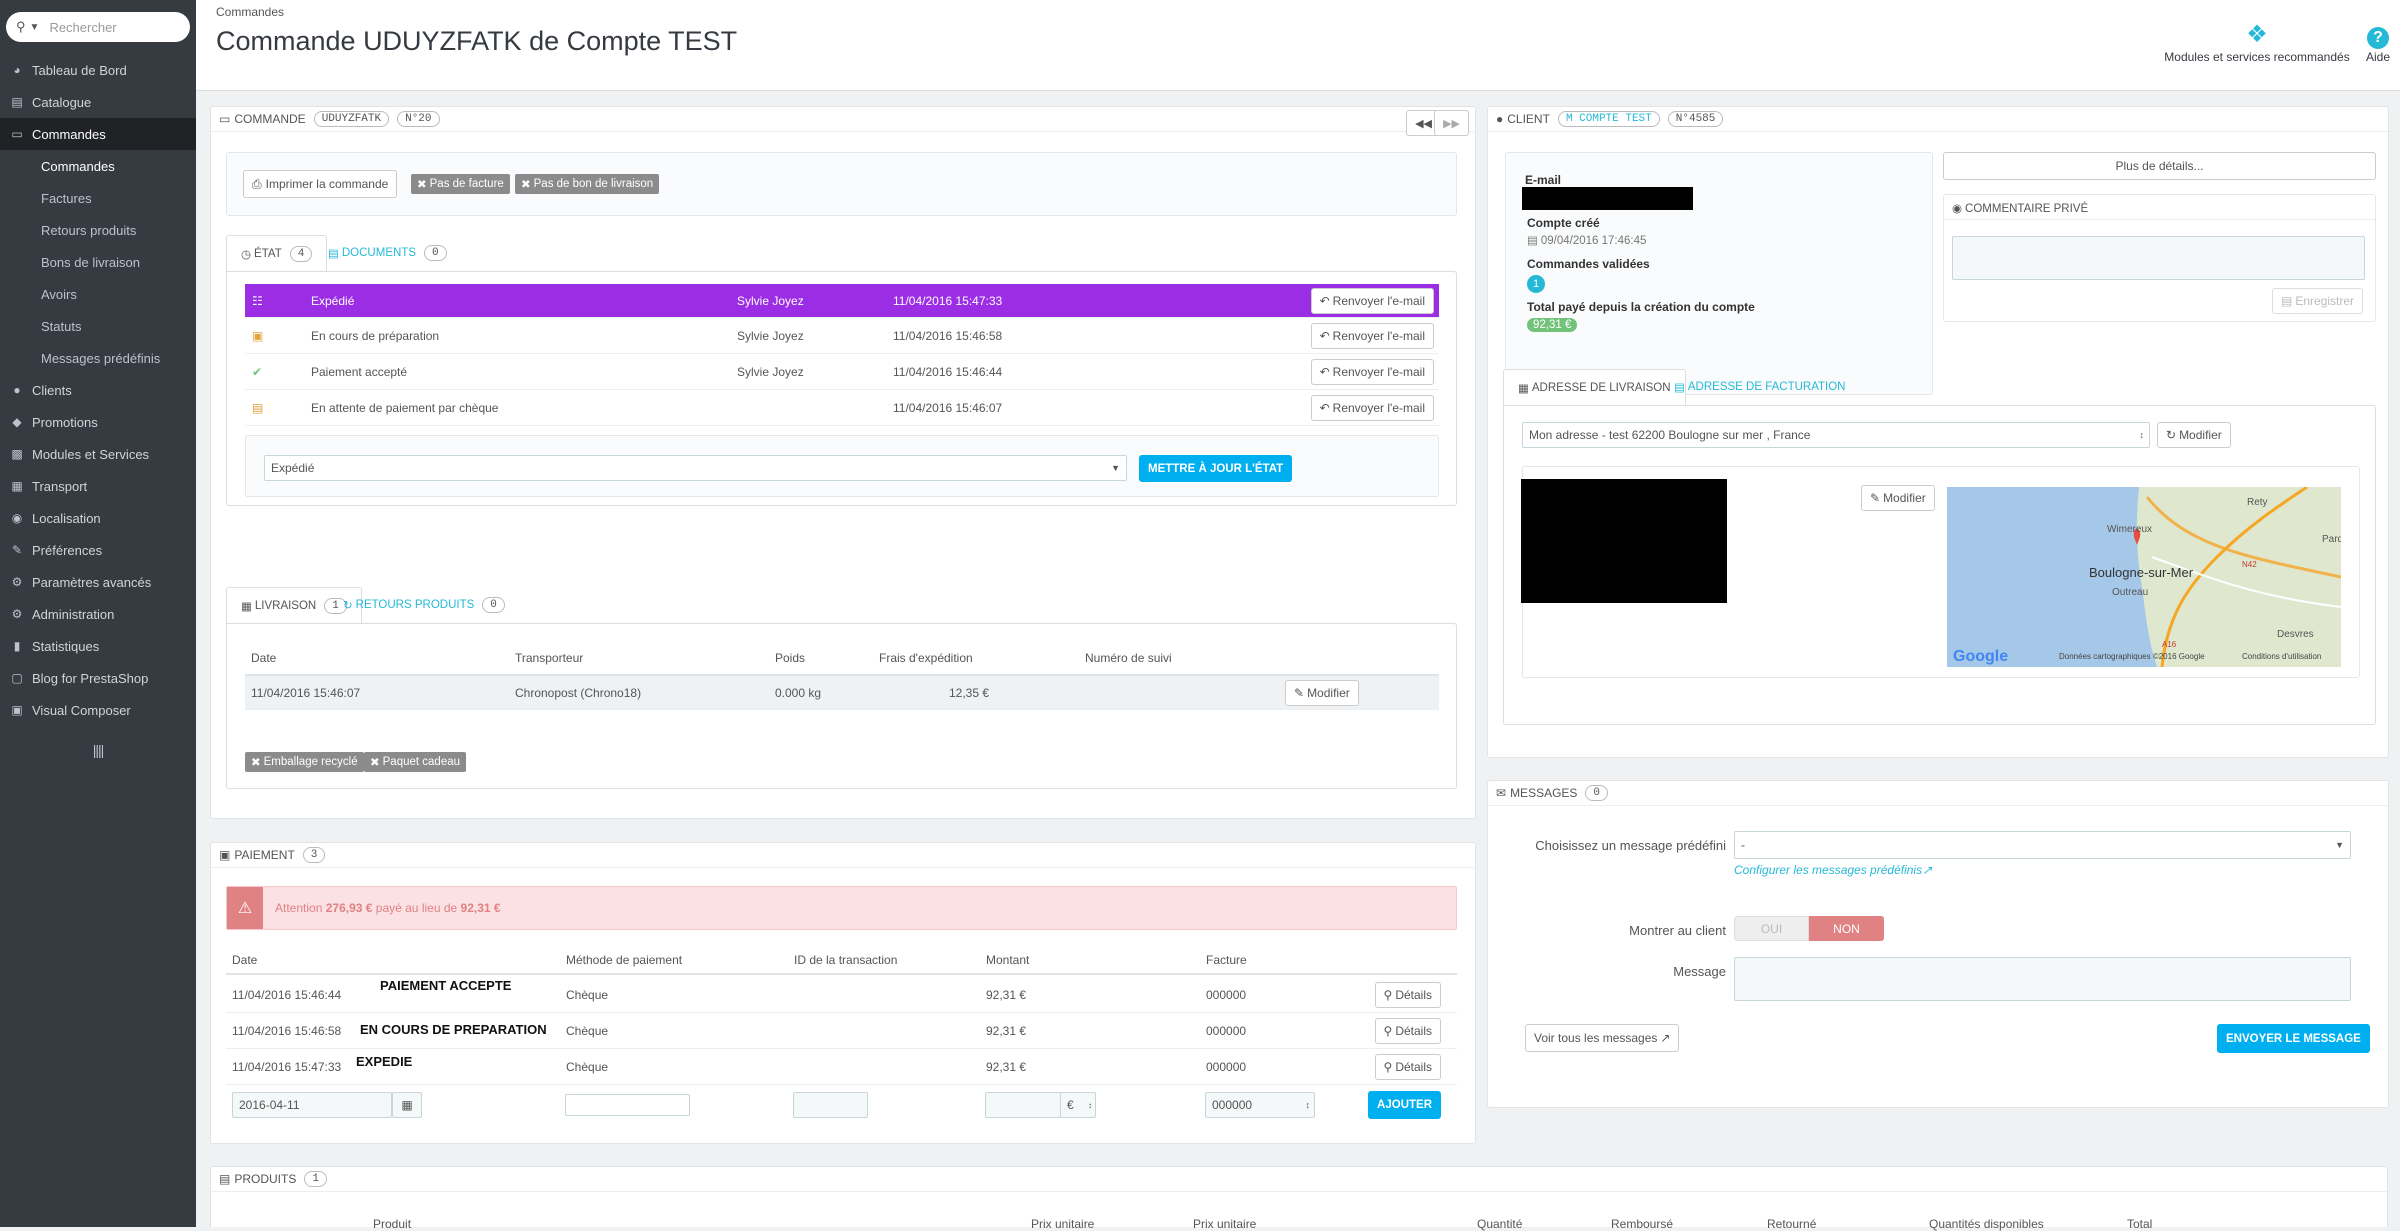 The image size is (2400, 1231). What do you see at coordinates (250, 12) in the screenshot?
I see `breadcrumb: Commandes` at bounding box center [250, 12].